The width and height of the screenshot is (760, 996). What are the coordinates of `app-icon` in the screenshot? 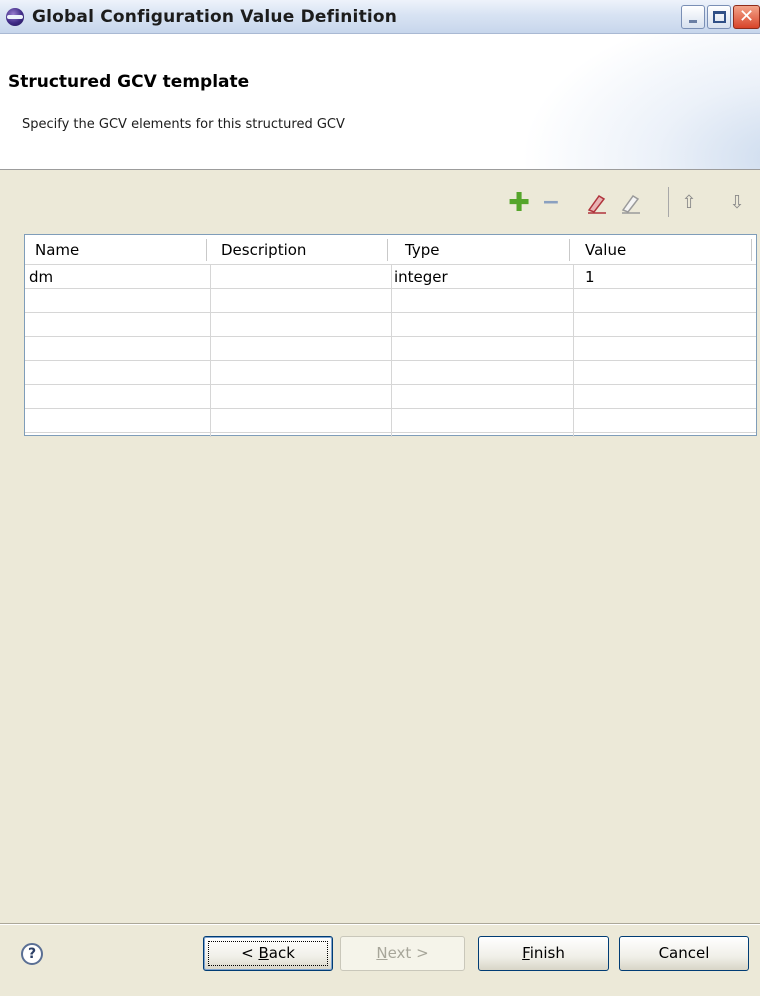 It's located at (15, 17).